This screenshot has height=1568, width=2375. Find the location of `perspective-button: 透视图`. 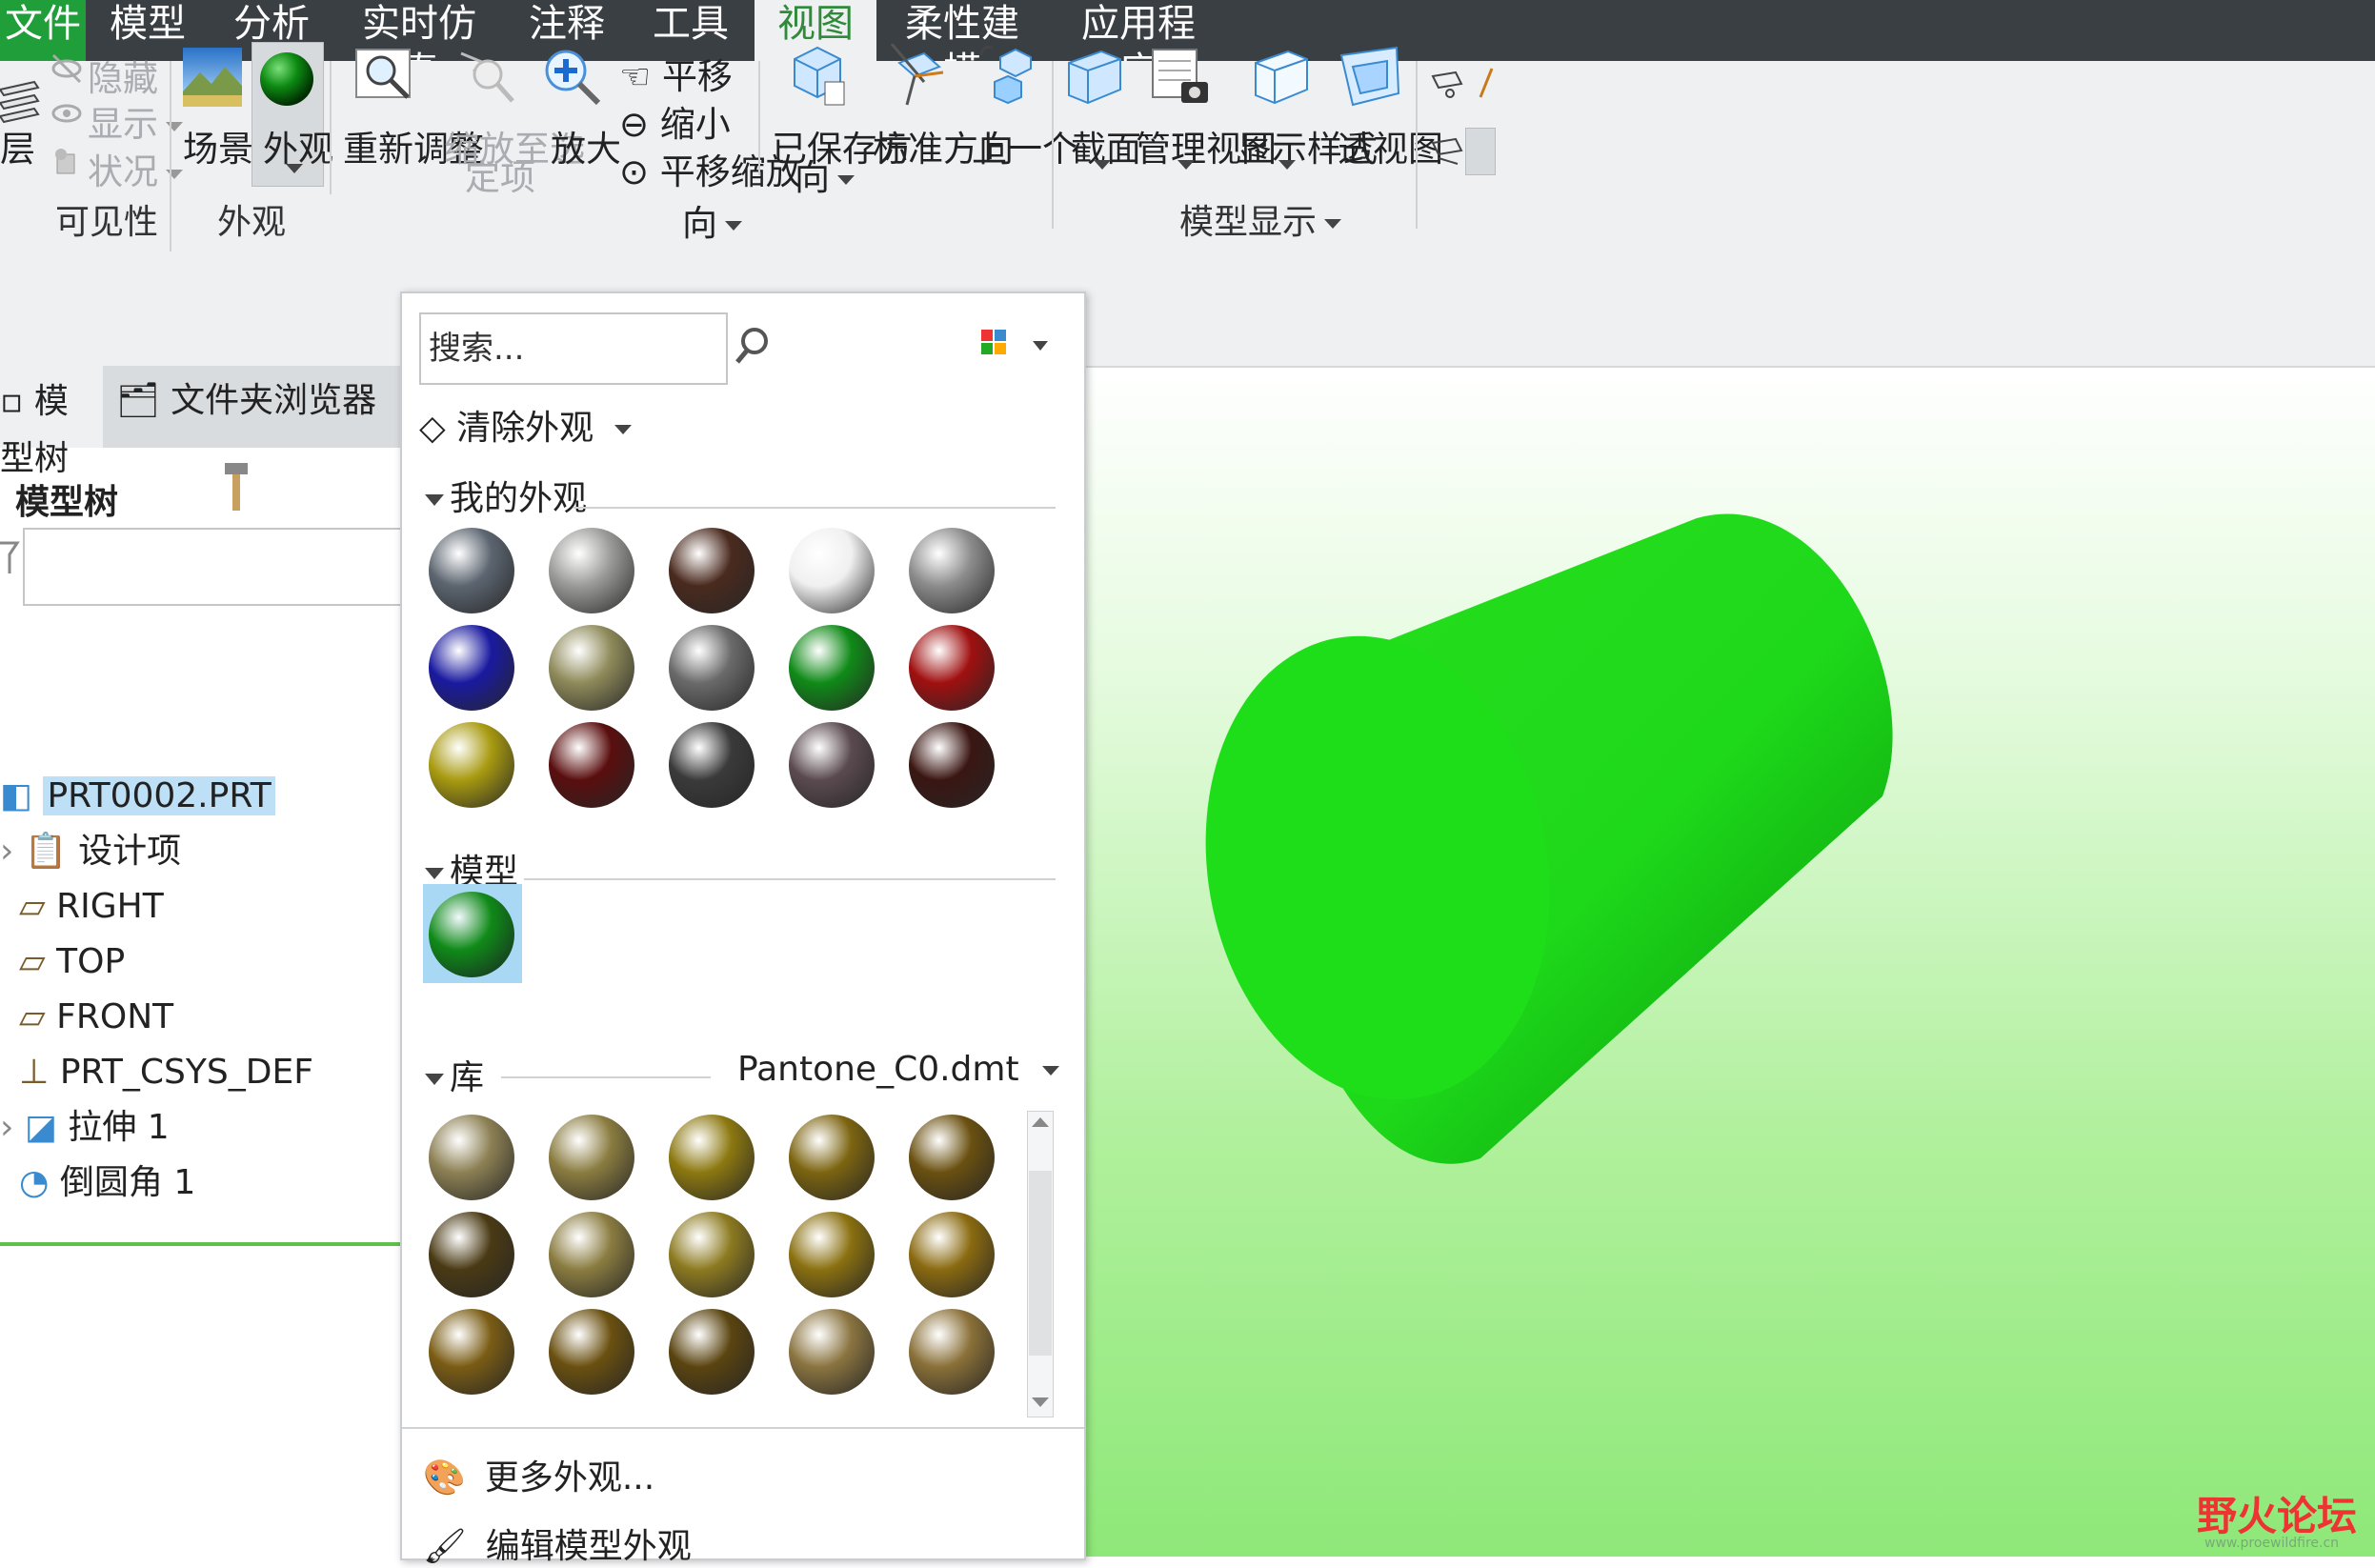

perspective-button: 透视图 is located at coordinates (1390, 145).